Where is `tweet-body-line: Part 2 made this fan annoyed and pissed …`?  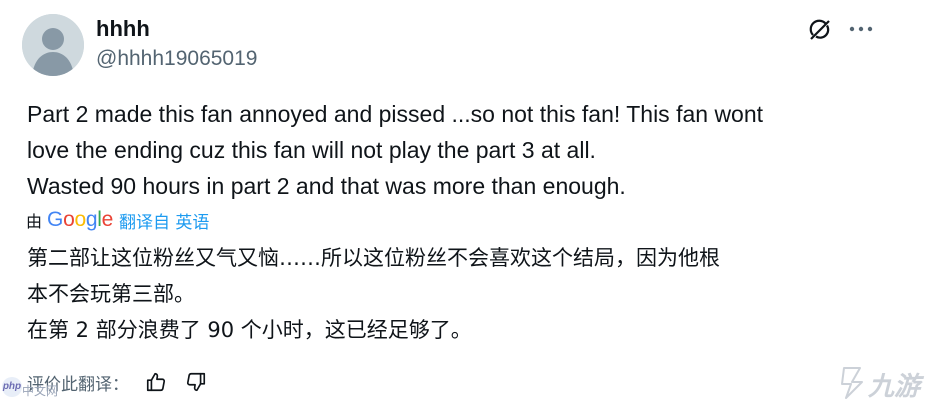
tweet-body-line: Part 2 made this fan annoyed and pissed … is located at coordinates (395, 114).